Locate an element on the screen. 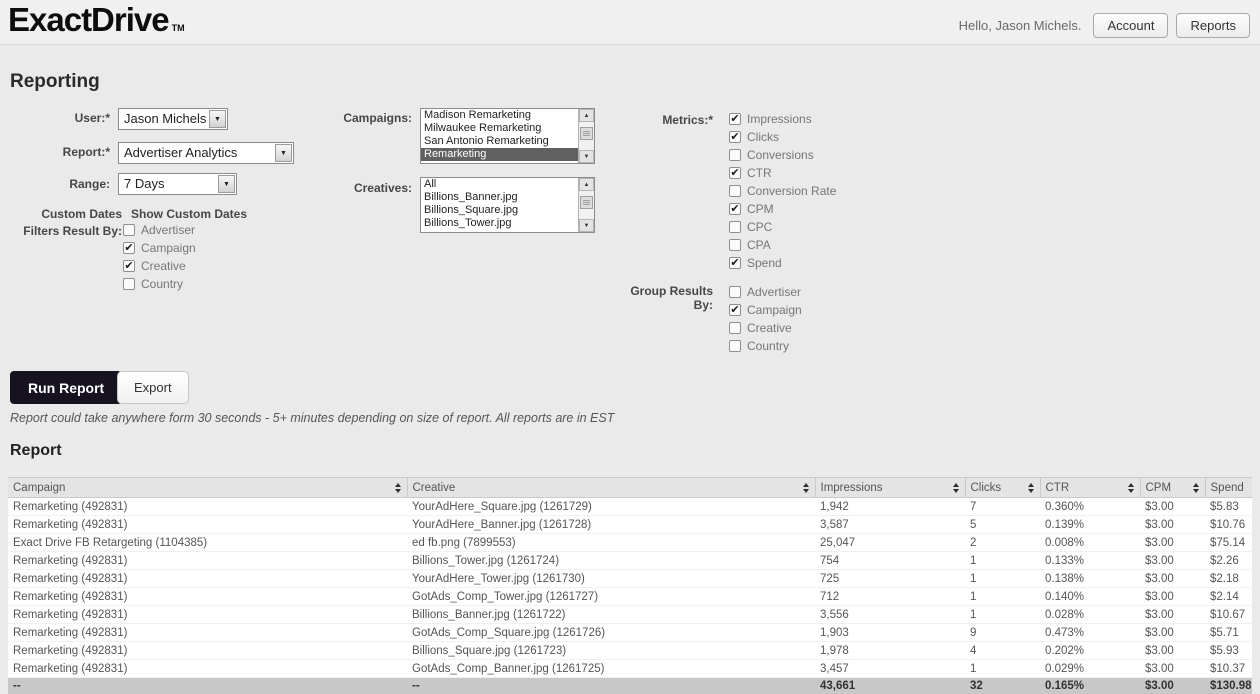 This screenshot has width=1260, height=694. table-cell: 0.029% is located at coordinates (1090, 668).